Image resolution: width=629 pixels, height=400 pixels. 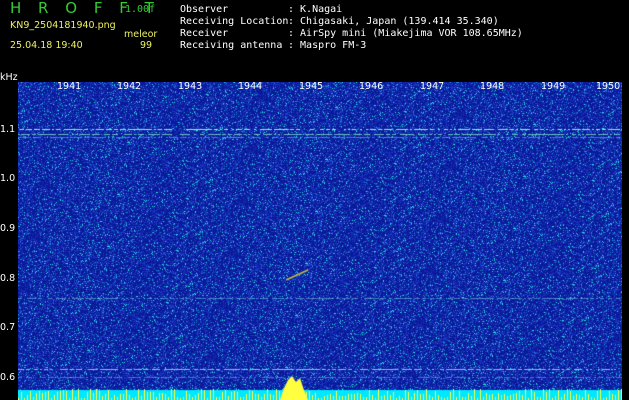 I want to click on unit-label: kHz, so click(x=9, y=77).